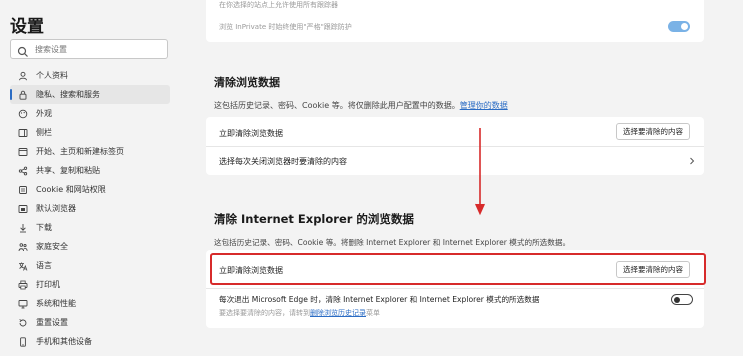  Describe the element at coordinates (71, 189) in the screenshot. I see `sidebar-item-label: Cookie 和网站权限` at that location.